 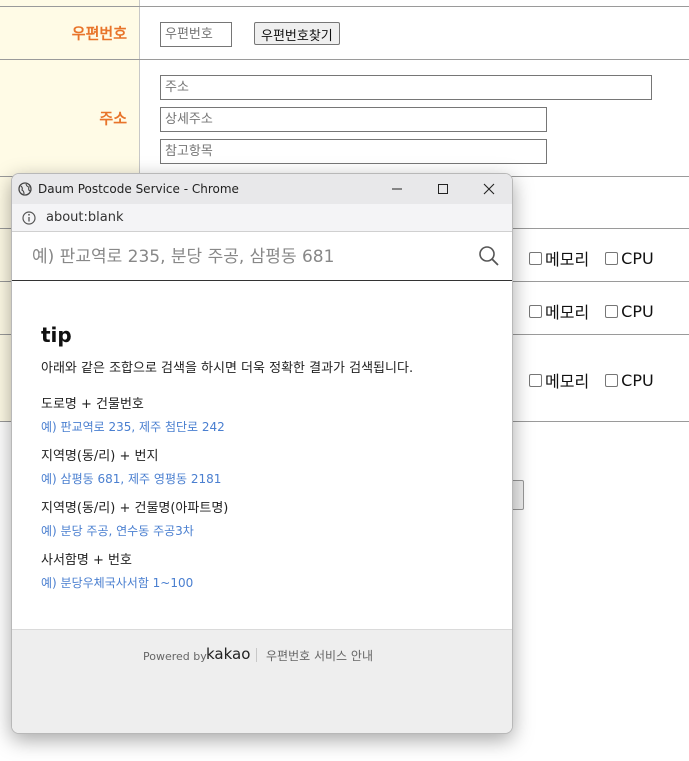 I want to click on tip-example: 예) 판교역로 235, 제주 첨단로 242, so click(x=133, y=427).